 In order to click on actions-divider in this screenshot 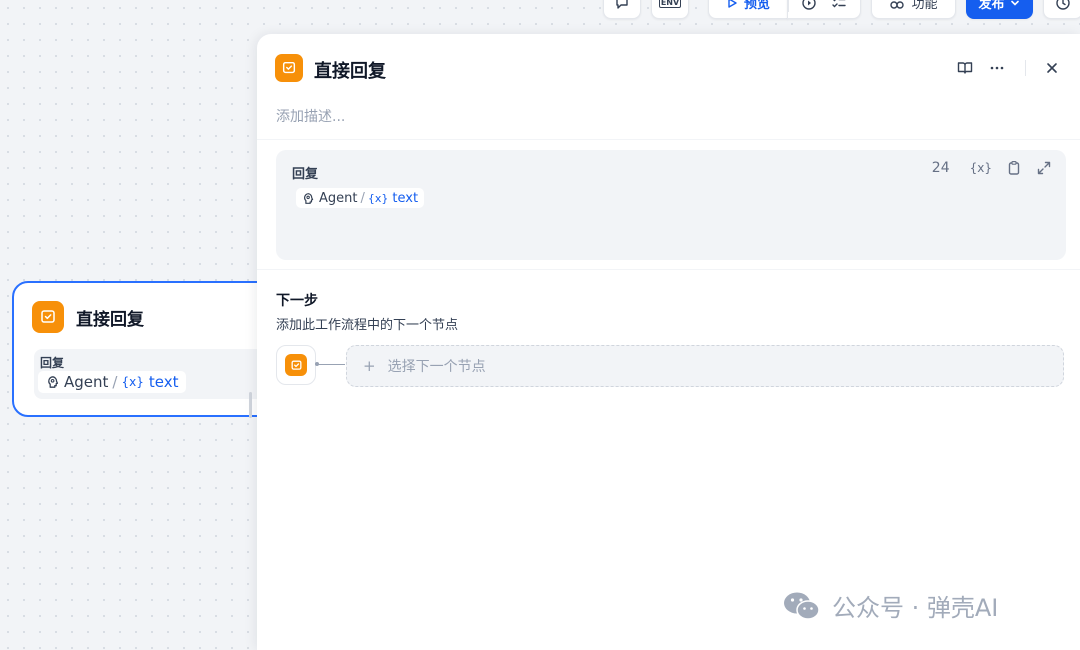, I will do `click(1025, 68)`.